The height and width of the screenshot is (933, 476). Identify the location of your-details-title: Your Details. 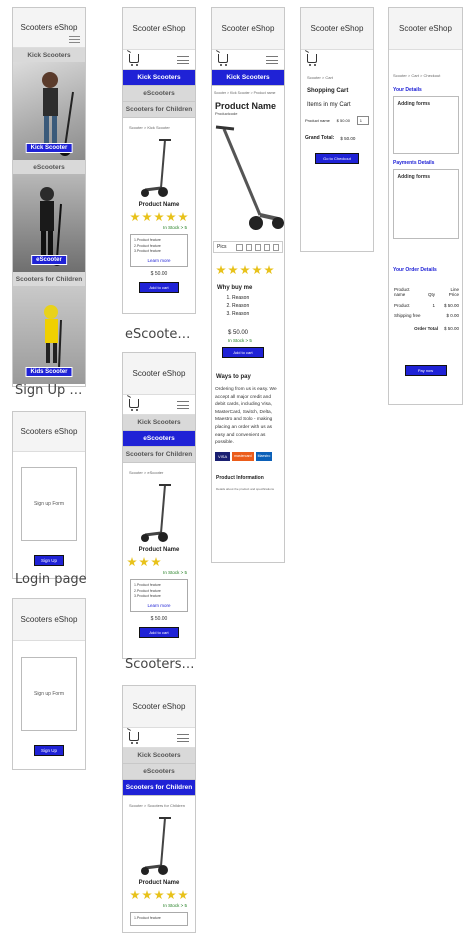
(407, 90).